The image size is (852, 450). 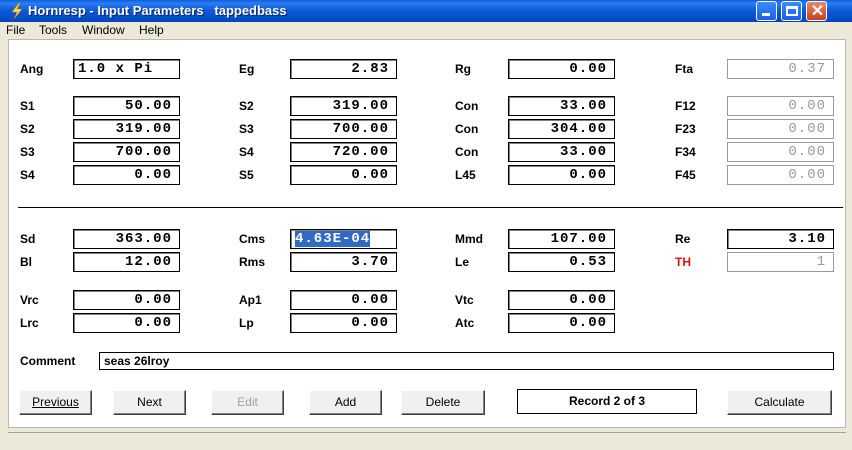 I want to click on le-field: 0.53, so click(x=561, y=262).